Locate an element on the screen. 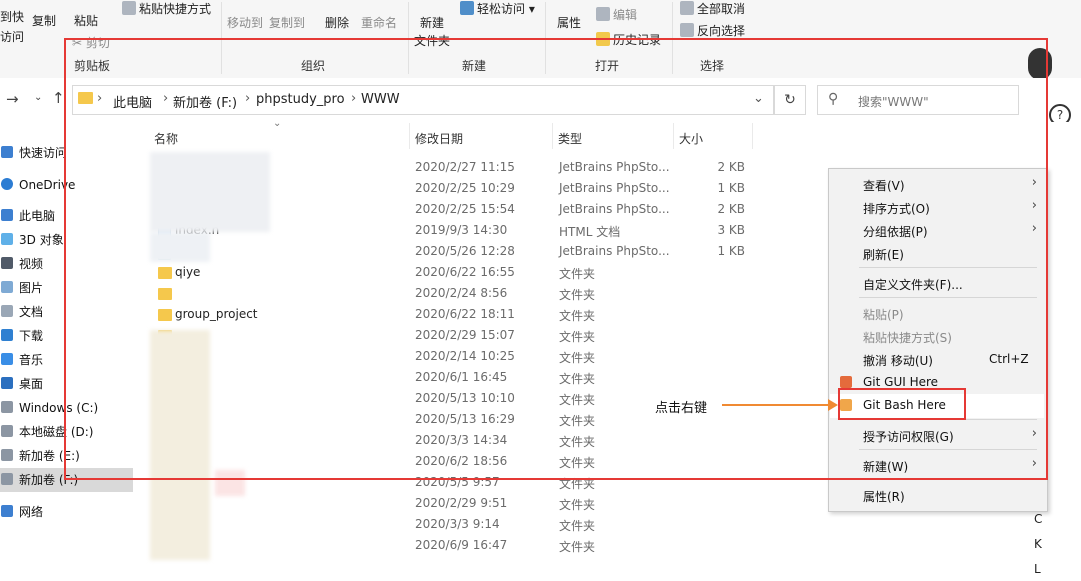 This screenshot has width=1081, height=581. file-row: 2020/2/24 8:56 文件夹 is located at coordinates (515, 294).